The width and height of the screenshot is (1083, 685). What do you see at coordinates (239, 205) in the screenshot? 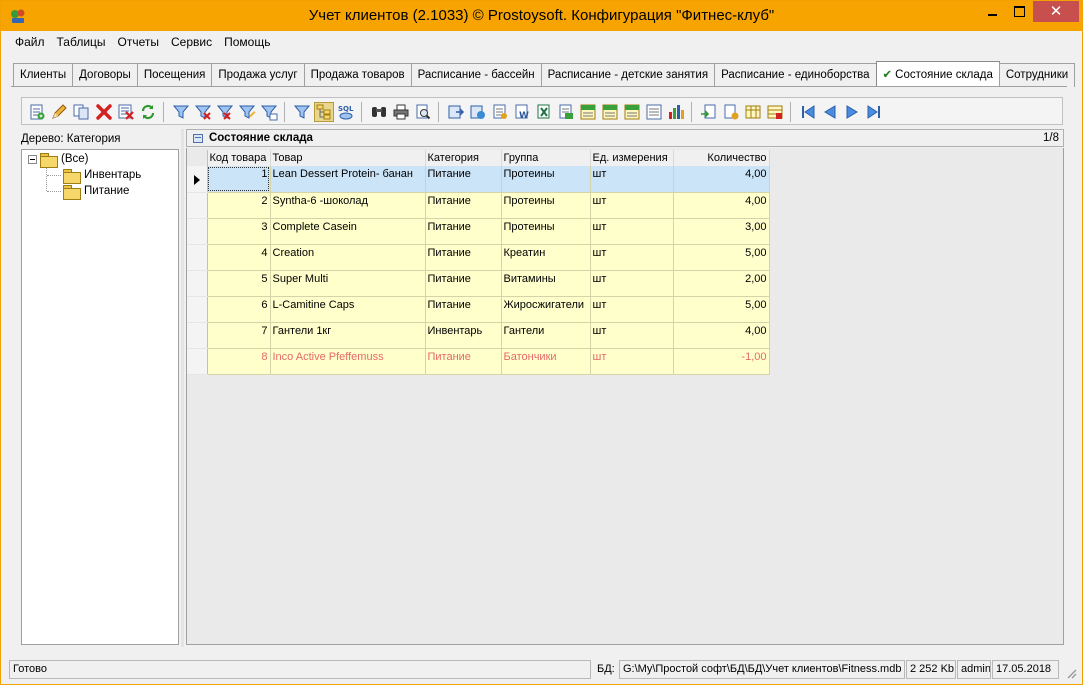
I see `cell-code: 2` at bounding box center [239, 205].